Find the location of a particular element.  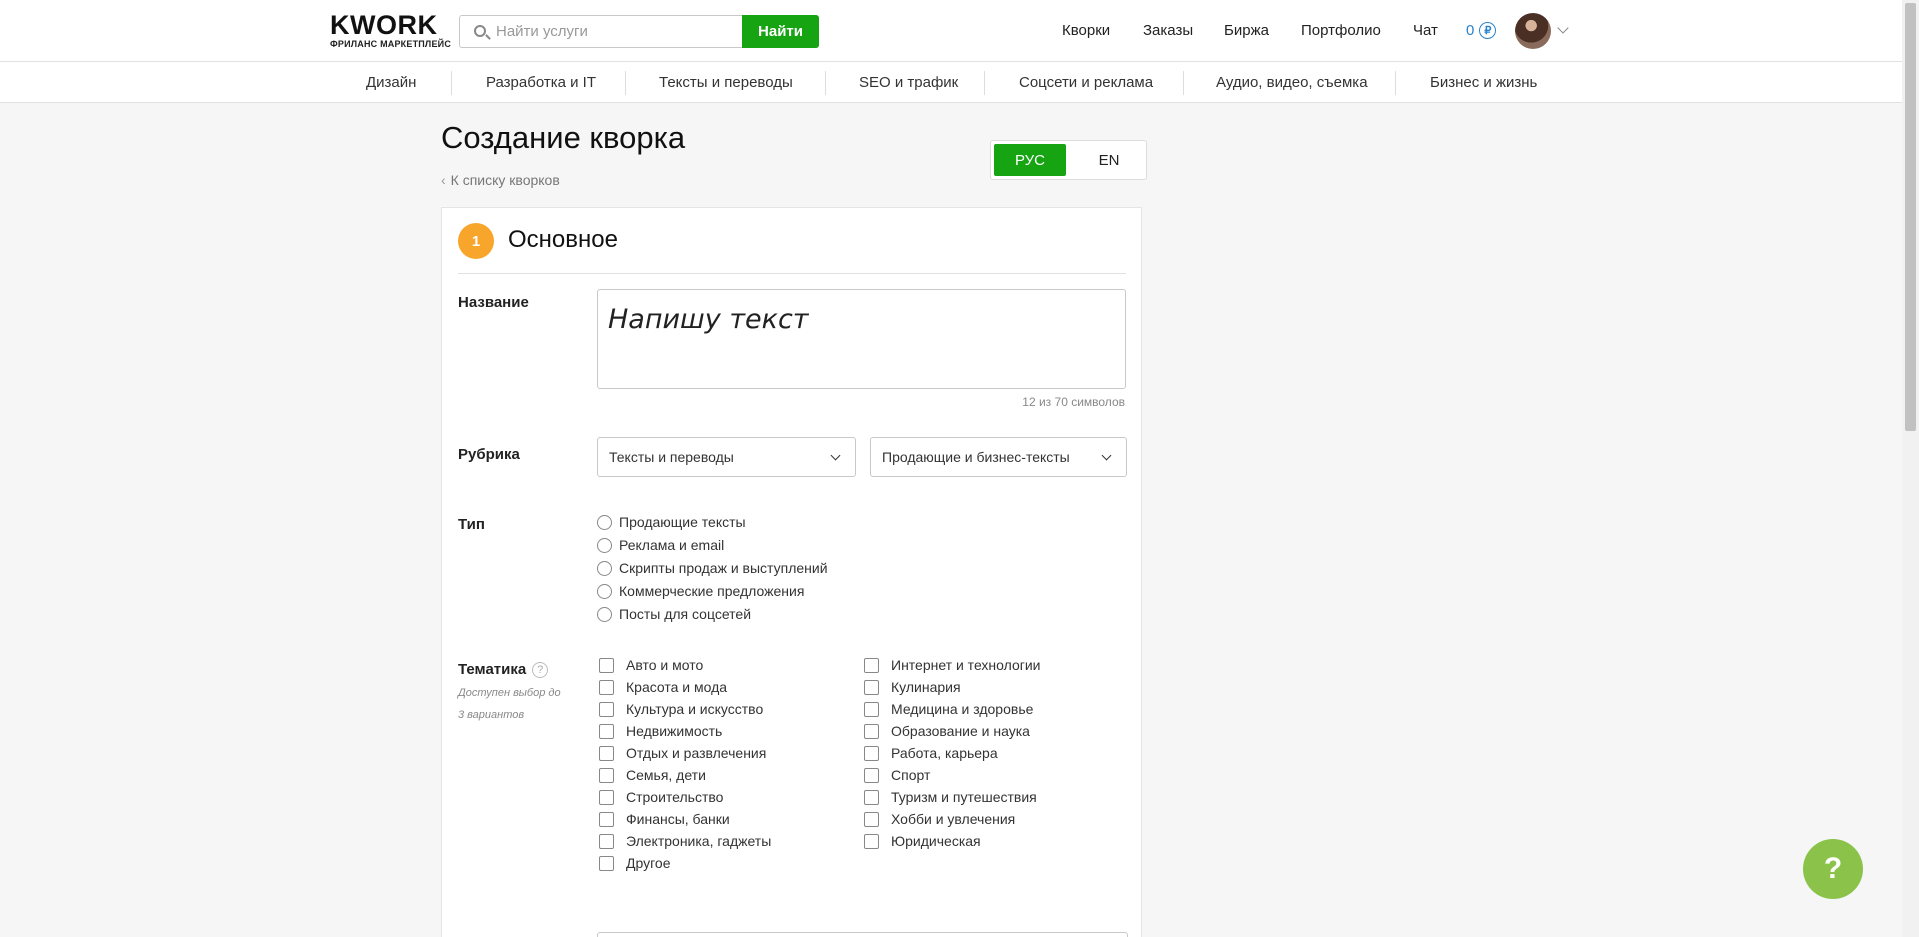

chevron-down-icon is located at coordinates (1563, 28).